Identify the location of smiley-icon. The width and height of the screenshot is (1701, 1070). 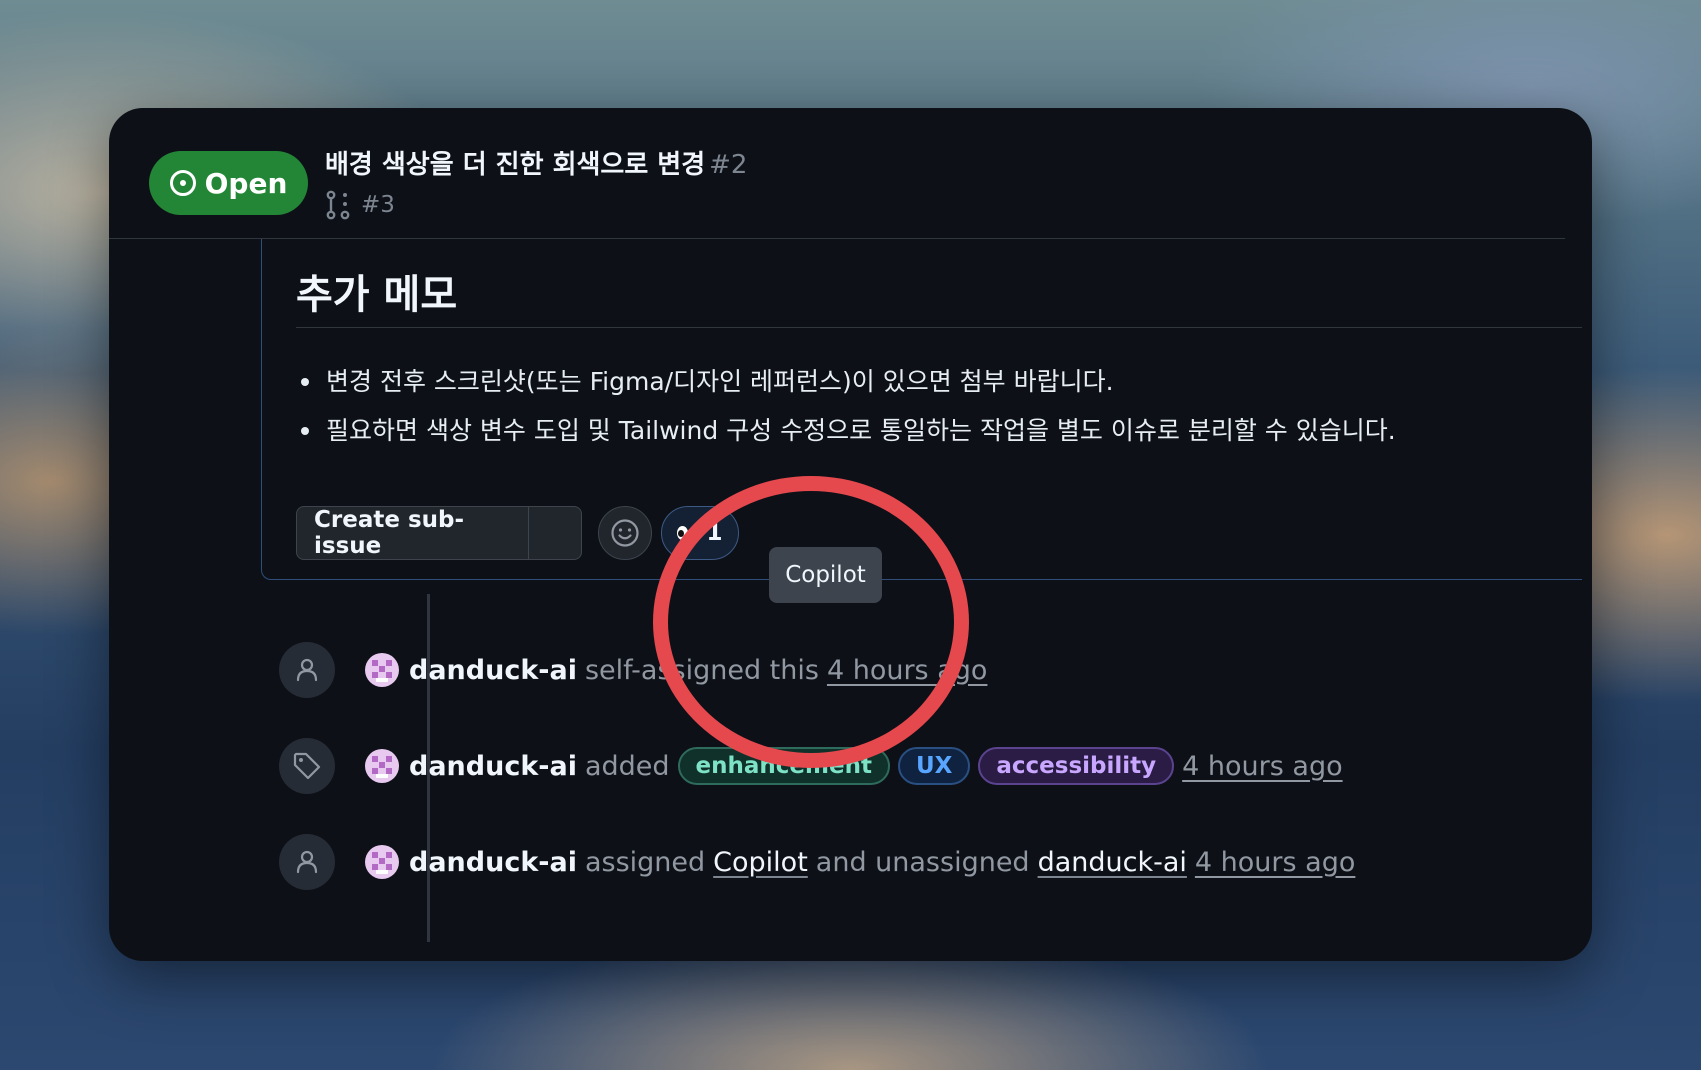
(625, 533).